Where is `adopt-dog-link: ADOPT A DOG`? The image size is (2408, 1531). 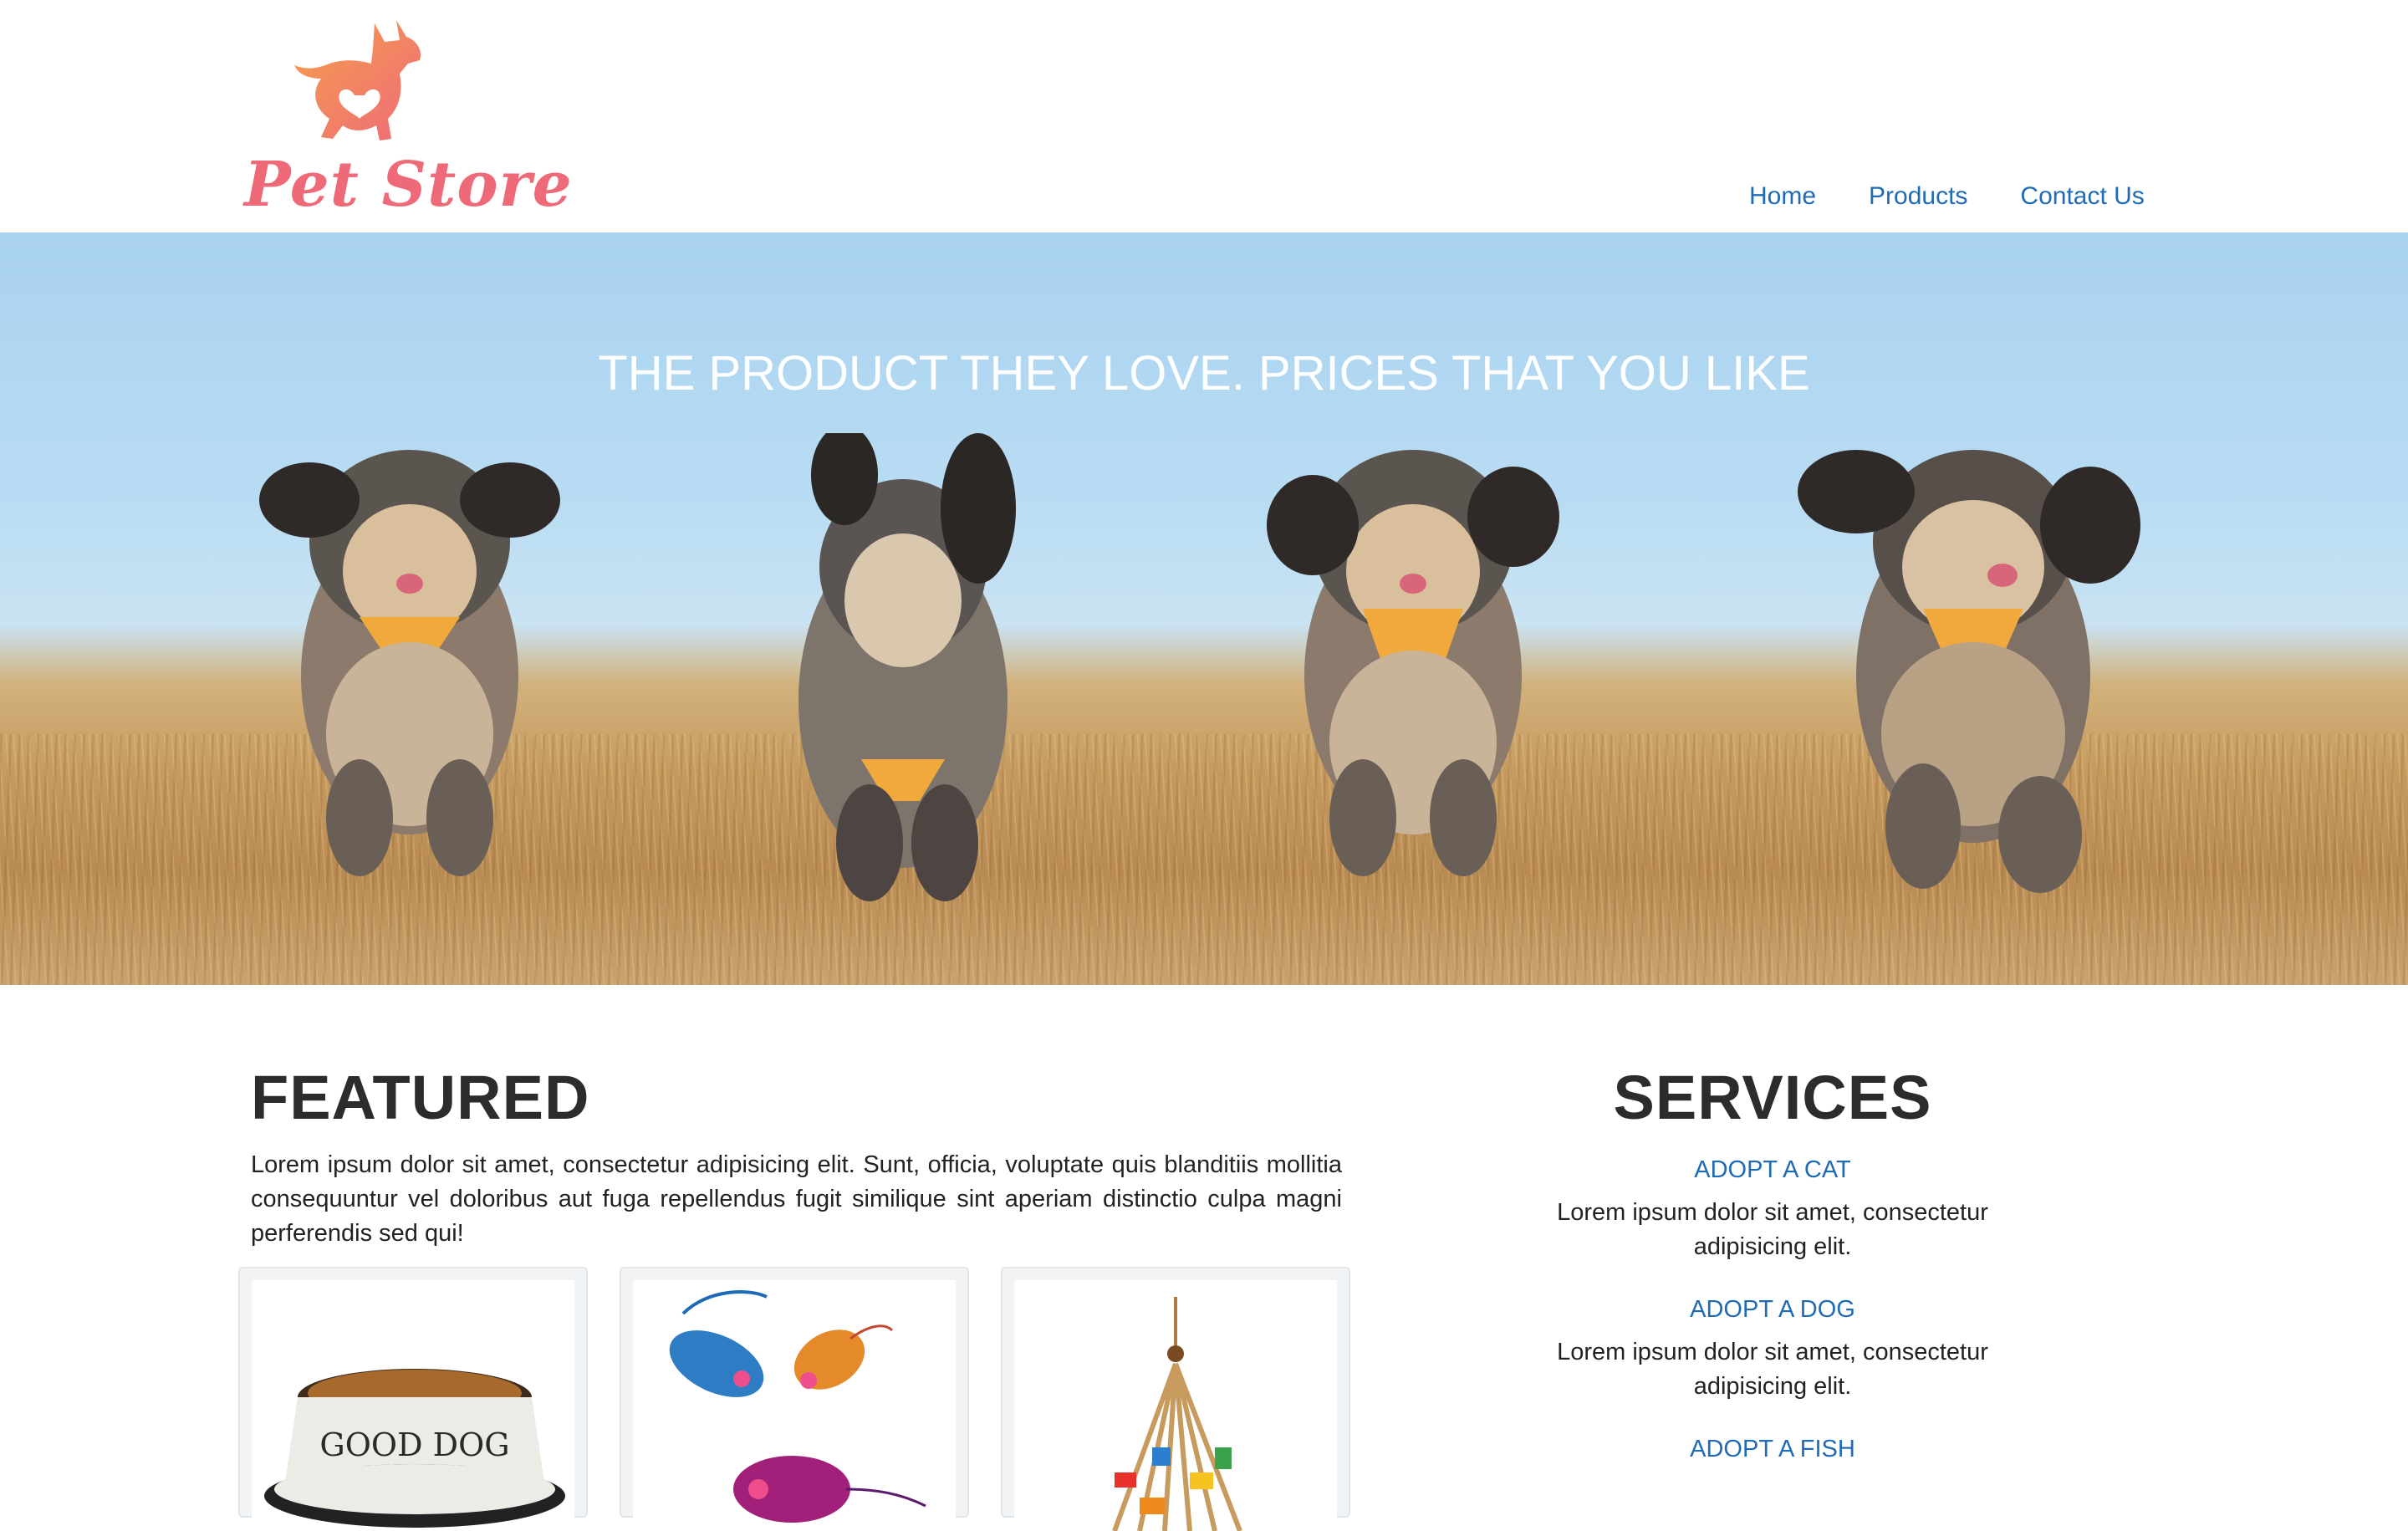
adopt-dog-link: ADOPT A DOG is located at coordinates (1772, 1310).